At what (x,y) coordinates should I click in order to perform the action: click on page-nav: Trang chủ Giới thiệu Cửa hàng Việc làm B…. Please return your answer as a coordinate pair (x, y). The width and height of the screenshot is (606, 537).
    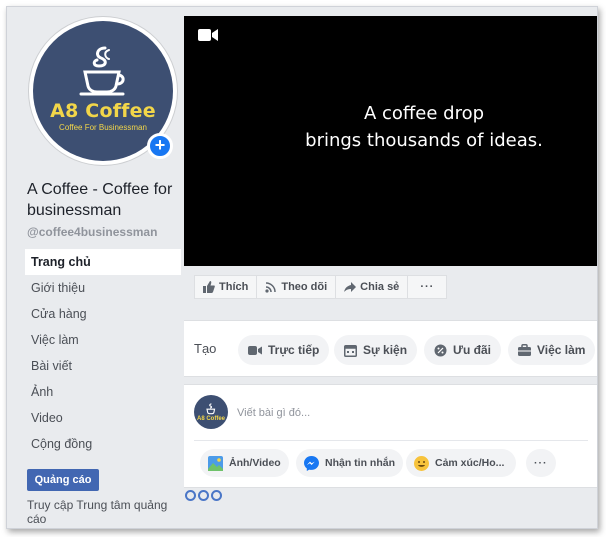
    Looking at the image, I should click on (103, 353).